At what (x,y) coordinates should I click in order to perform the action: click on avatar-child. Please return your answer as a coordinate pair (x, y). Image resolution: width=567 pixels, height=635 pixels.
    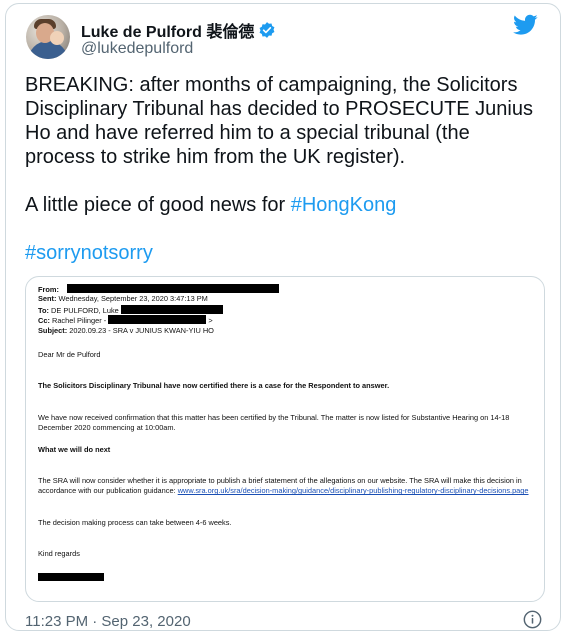
    Looking at the image, I should click on (57, 38).